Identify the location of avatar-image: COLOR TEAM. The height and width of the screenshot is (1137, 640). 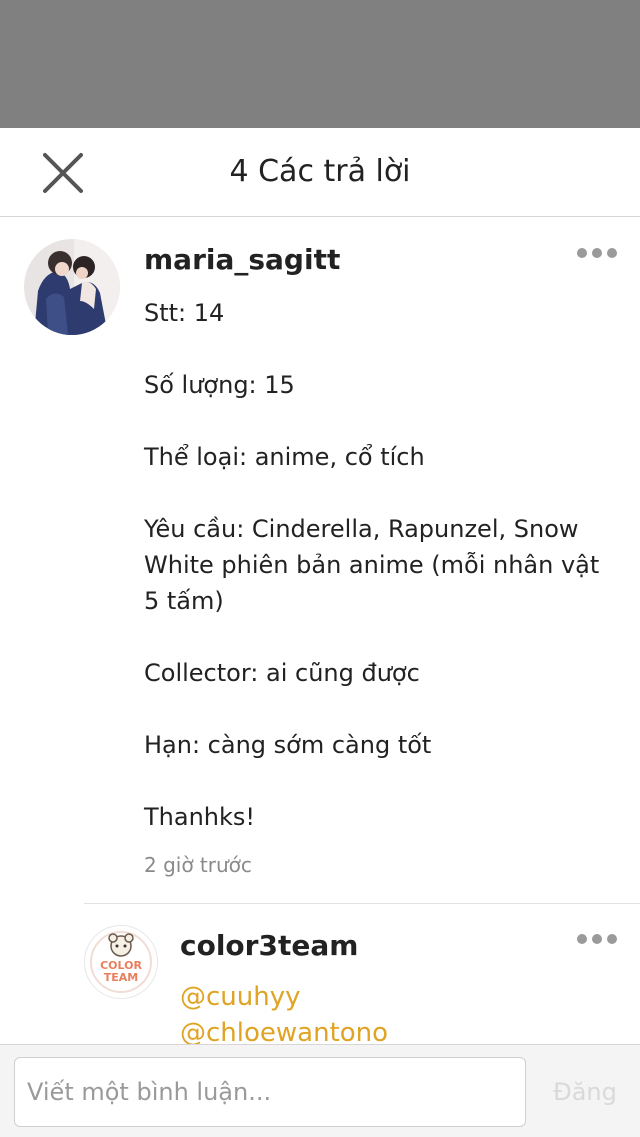
(121, 962).